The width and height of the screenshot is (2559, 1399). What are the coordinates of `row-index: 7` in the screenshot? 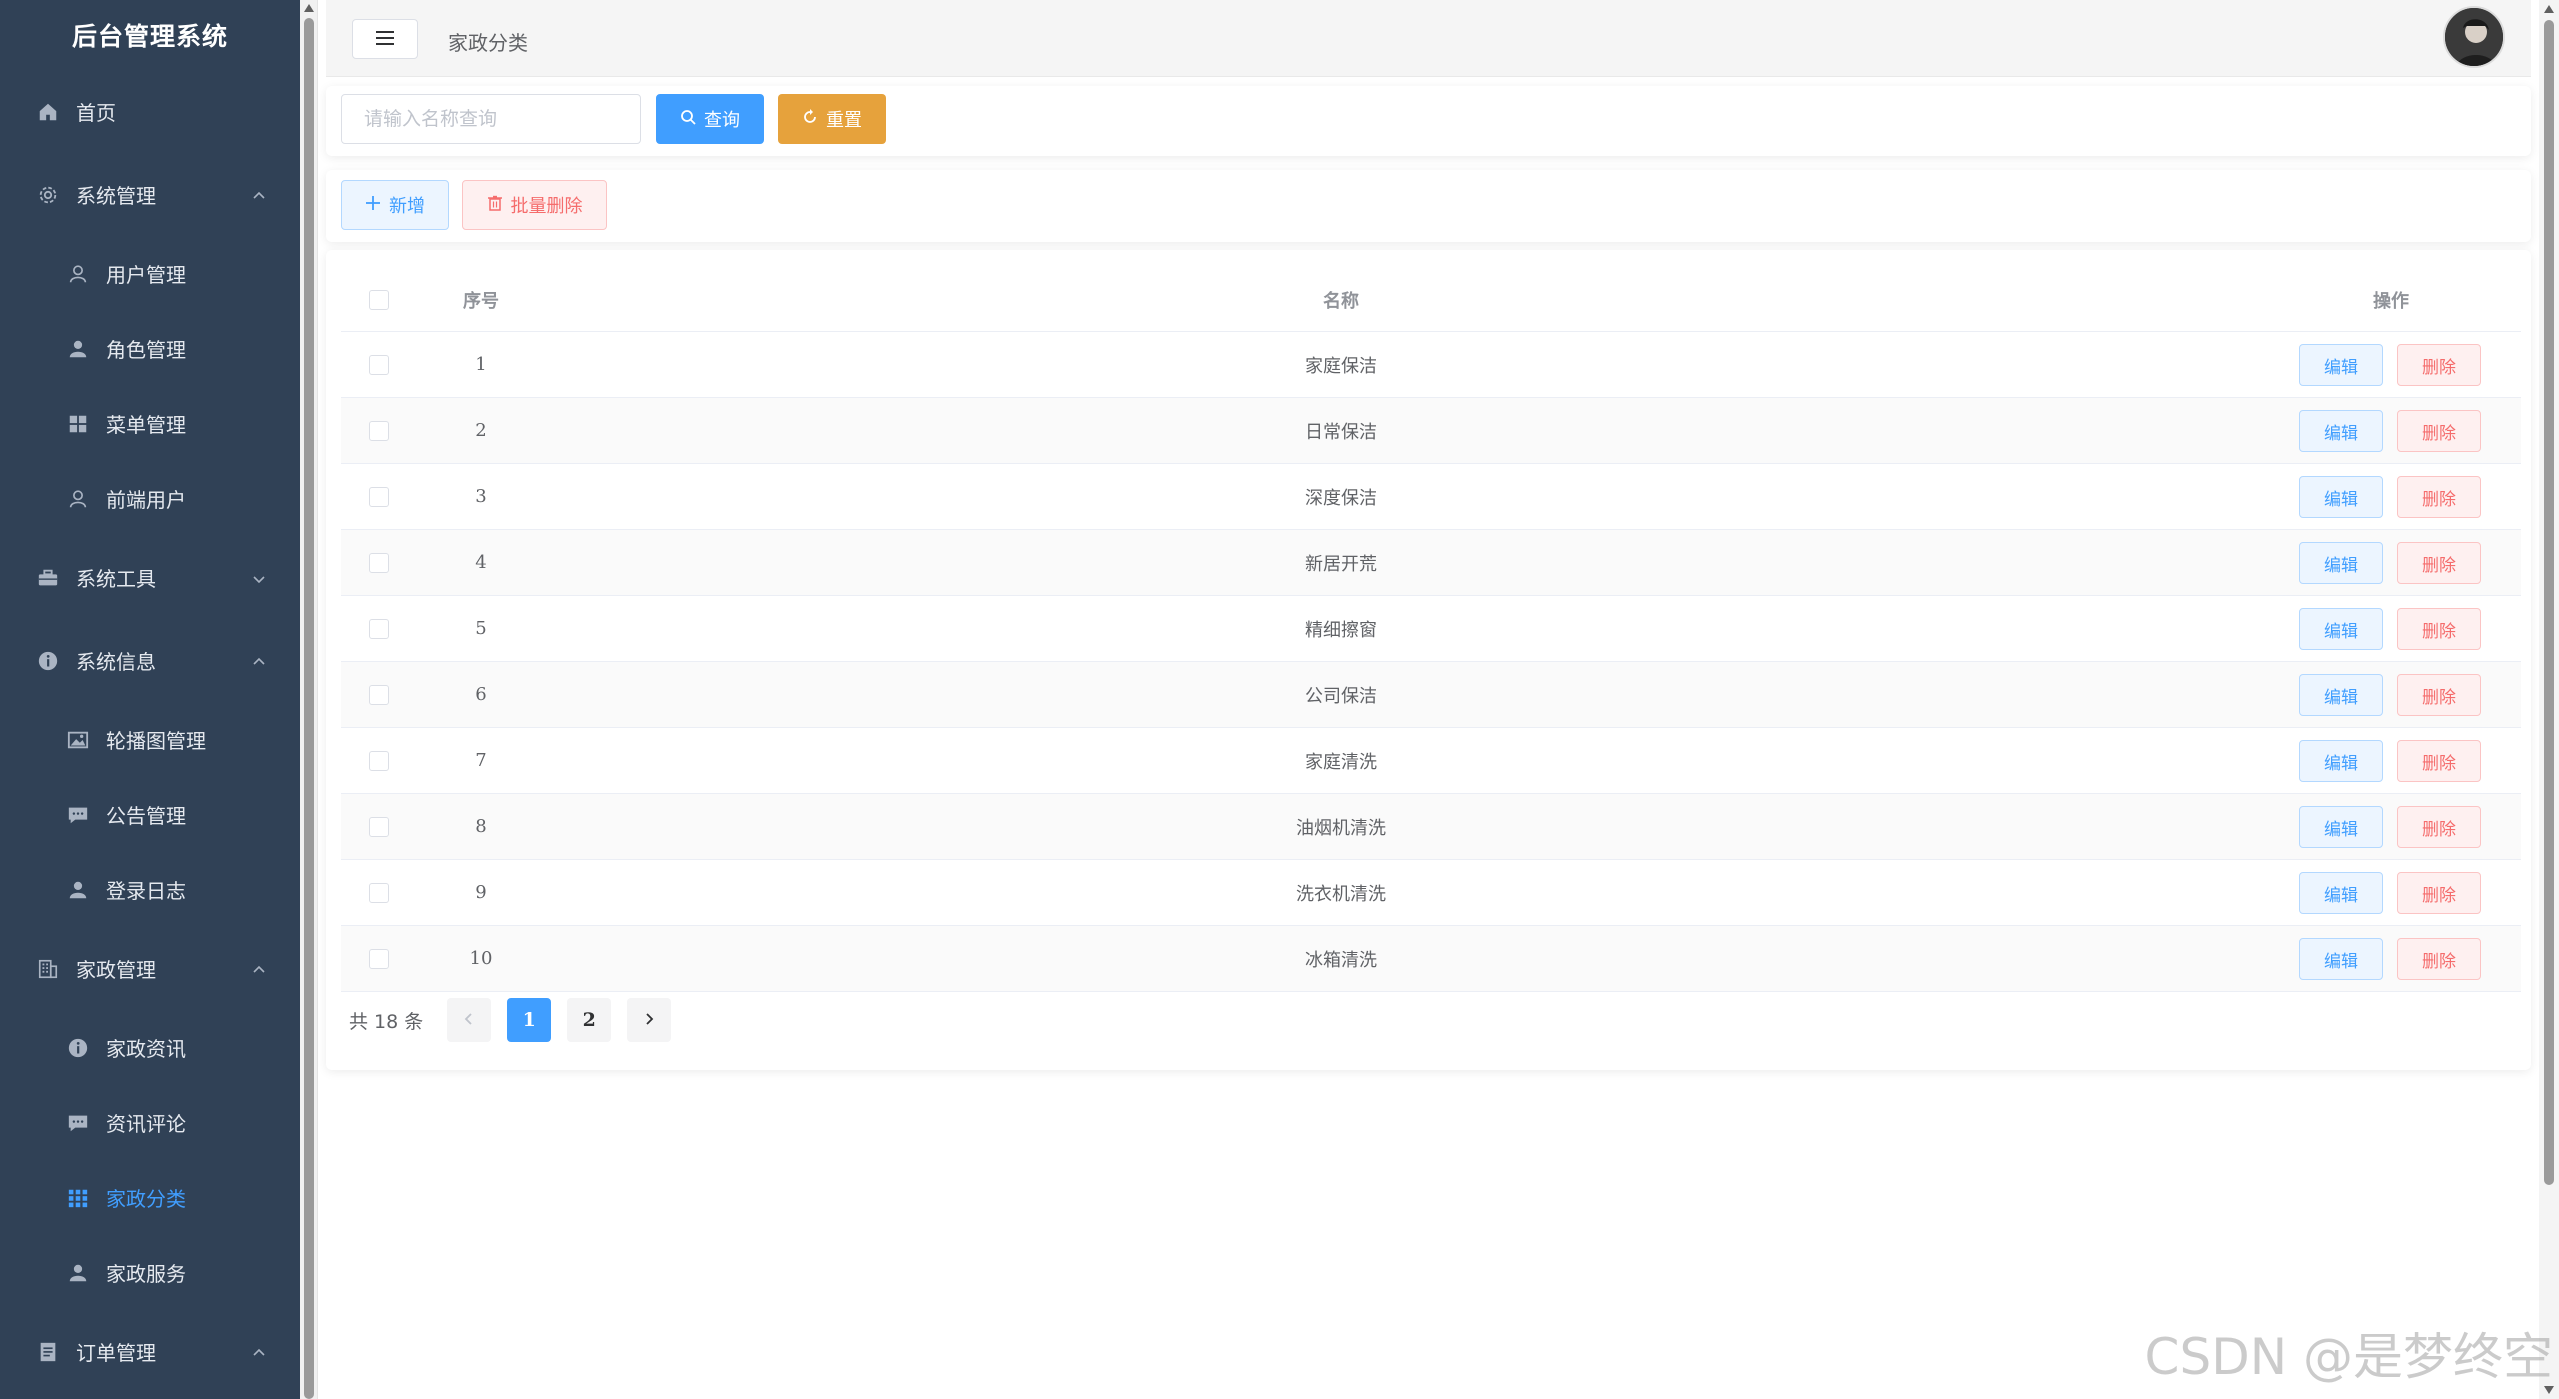 It's located at (481, 760).